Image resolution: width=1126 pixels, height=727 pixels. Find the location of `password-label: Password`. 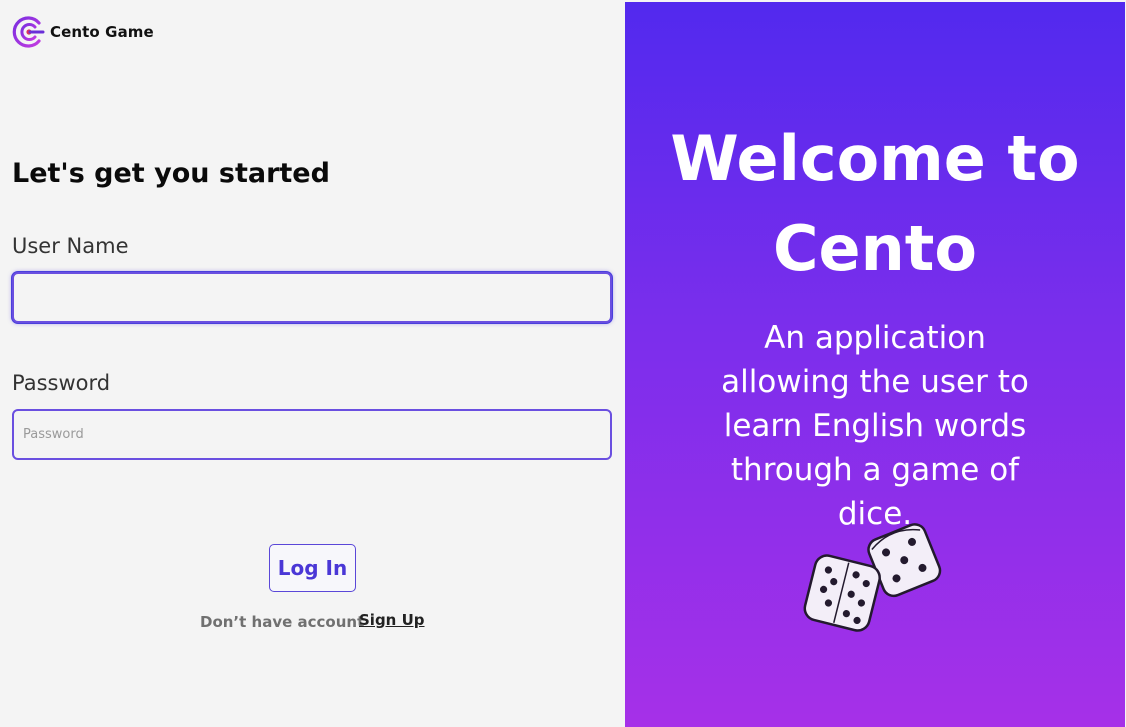

password-label: Password is located at coordinates (61, 383).